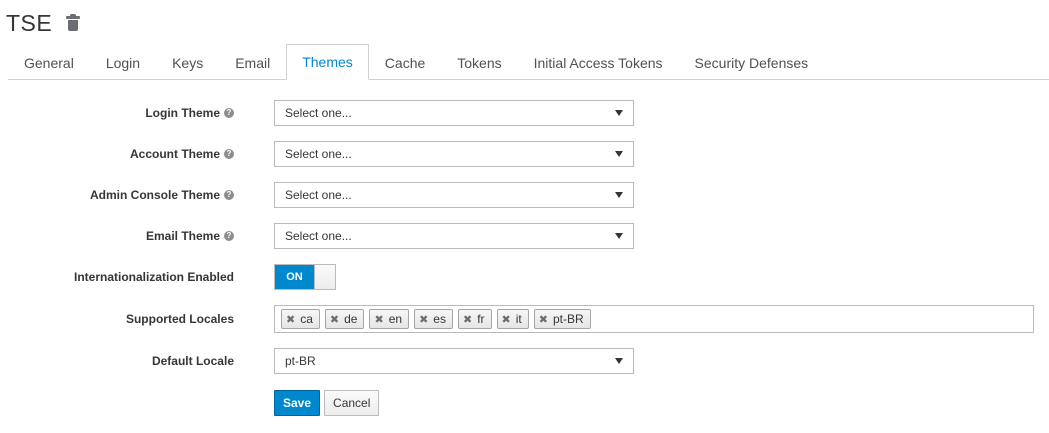  Describe the element at coordinates (344, 319) in the screenshot. I see `locale-tag: ✖ de` at that location.